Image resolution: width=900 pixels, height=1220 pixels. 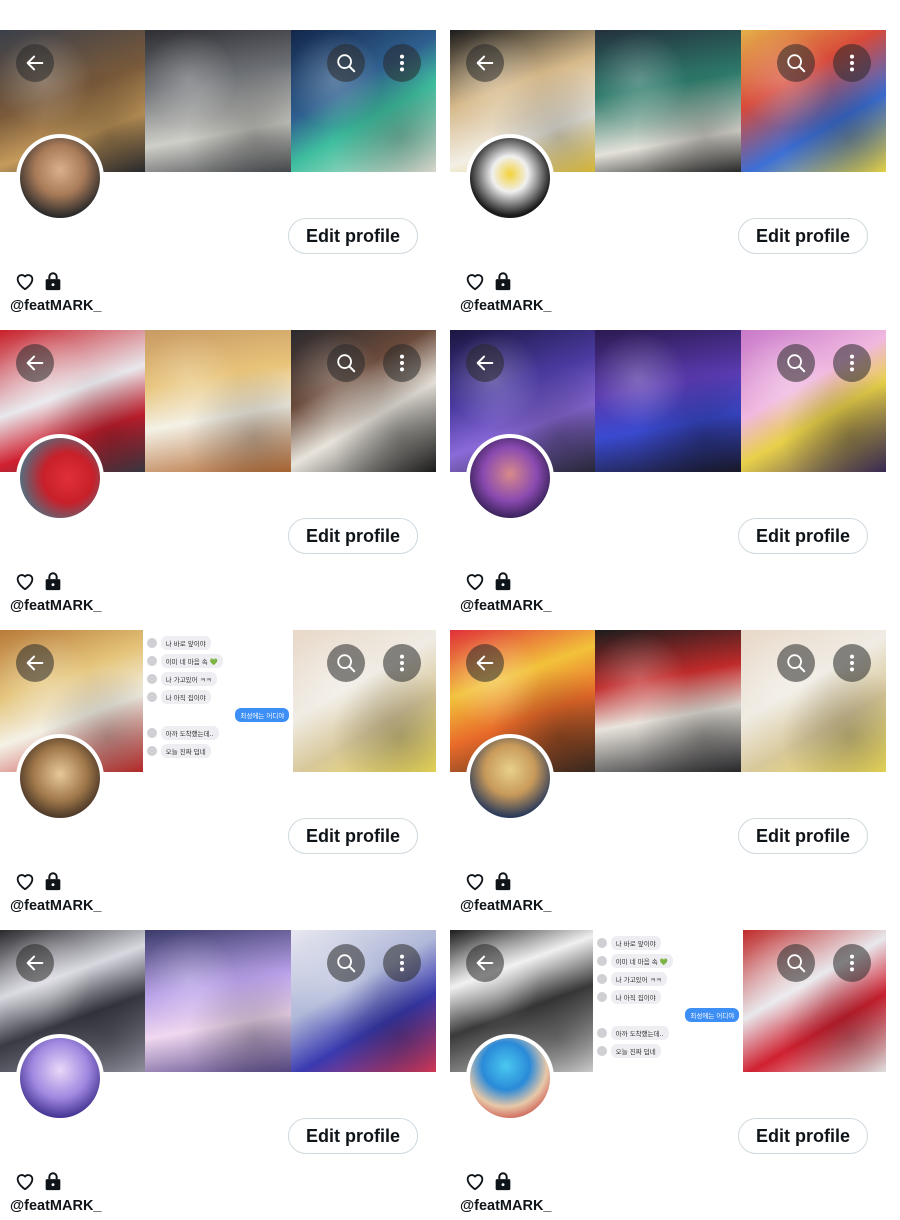 I want to click on chat-message: 나 바로 앞이야, so click(x=668, y=943).